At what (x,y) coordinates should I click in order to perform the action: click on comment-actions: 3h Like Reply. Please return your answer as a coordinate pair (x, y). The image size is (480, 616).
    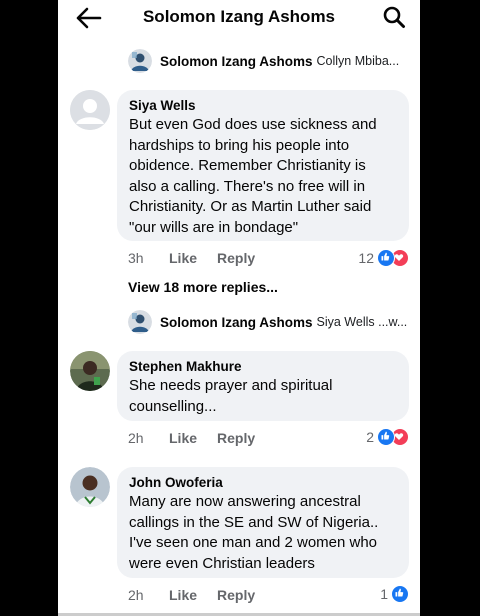
    Looking at the image, I should click on (201, 258).